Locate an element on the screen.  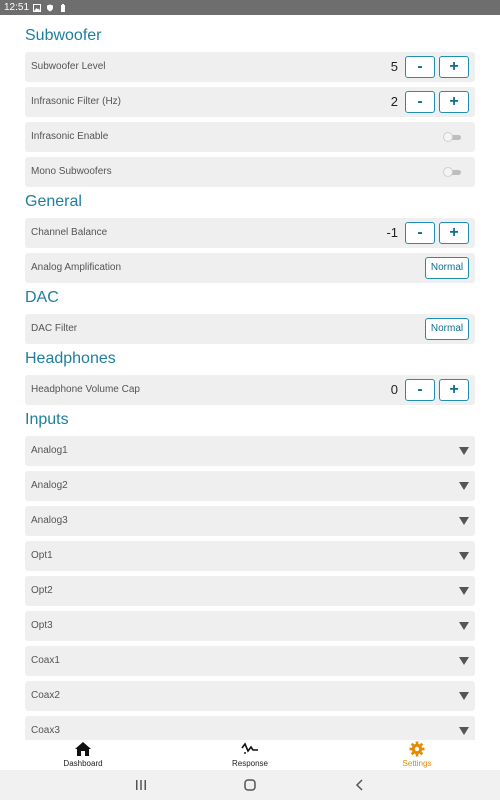
analog-amplification-row: Analog Amplification Normal is located at coordinates (250, 268).